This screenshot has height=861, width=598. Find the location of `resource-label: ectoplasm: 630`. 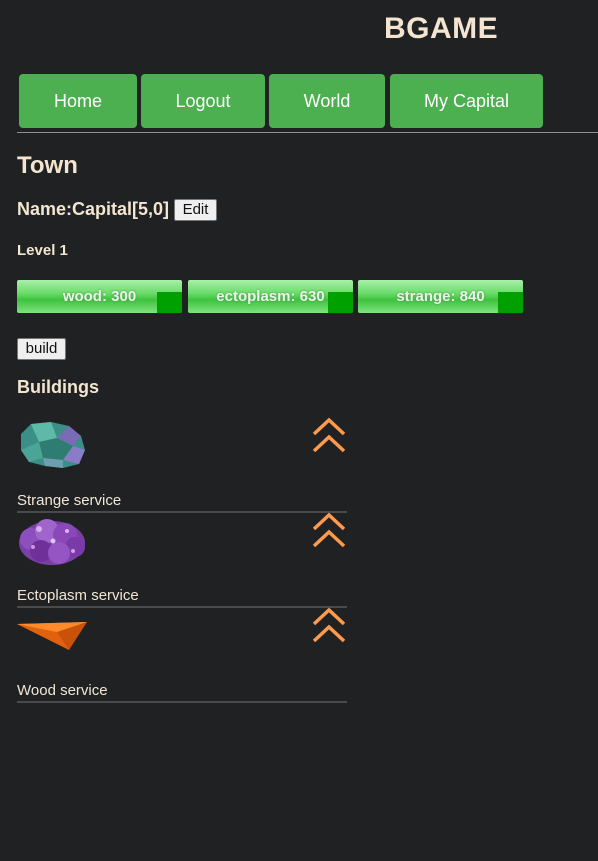

resource-label: ectoplasm: 630 is located at coordinates (270, 296).